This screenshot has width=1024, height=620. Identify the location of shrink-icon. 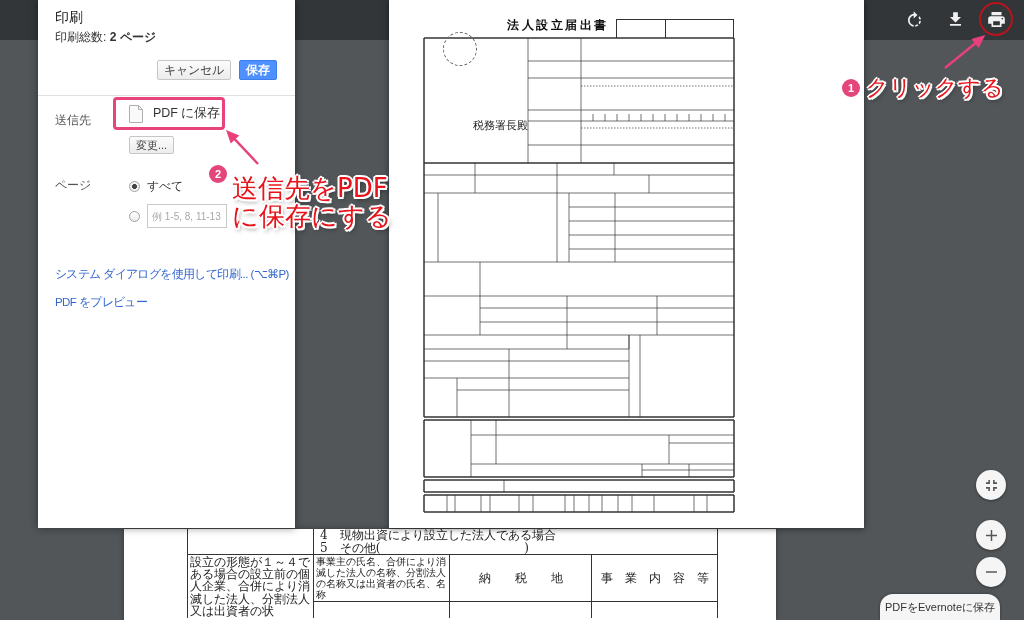
(991, 485).